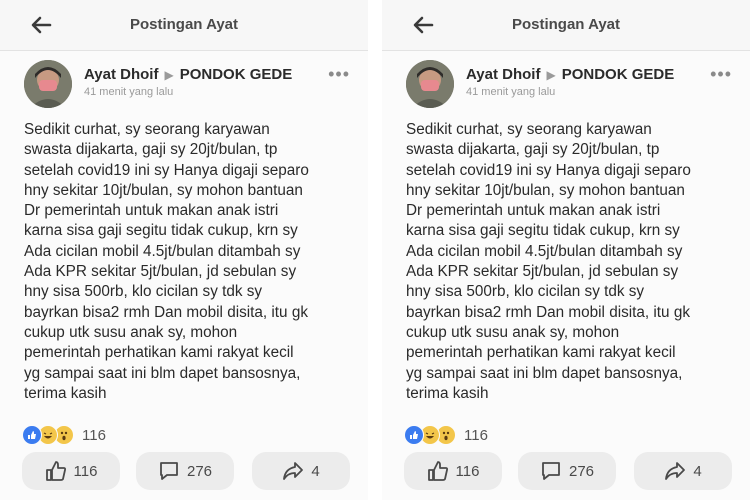  Describe the element at coordinates (375, 250) in the screenshot. I see `panel-divider` at that location.